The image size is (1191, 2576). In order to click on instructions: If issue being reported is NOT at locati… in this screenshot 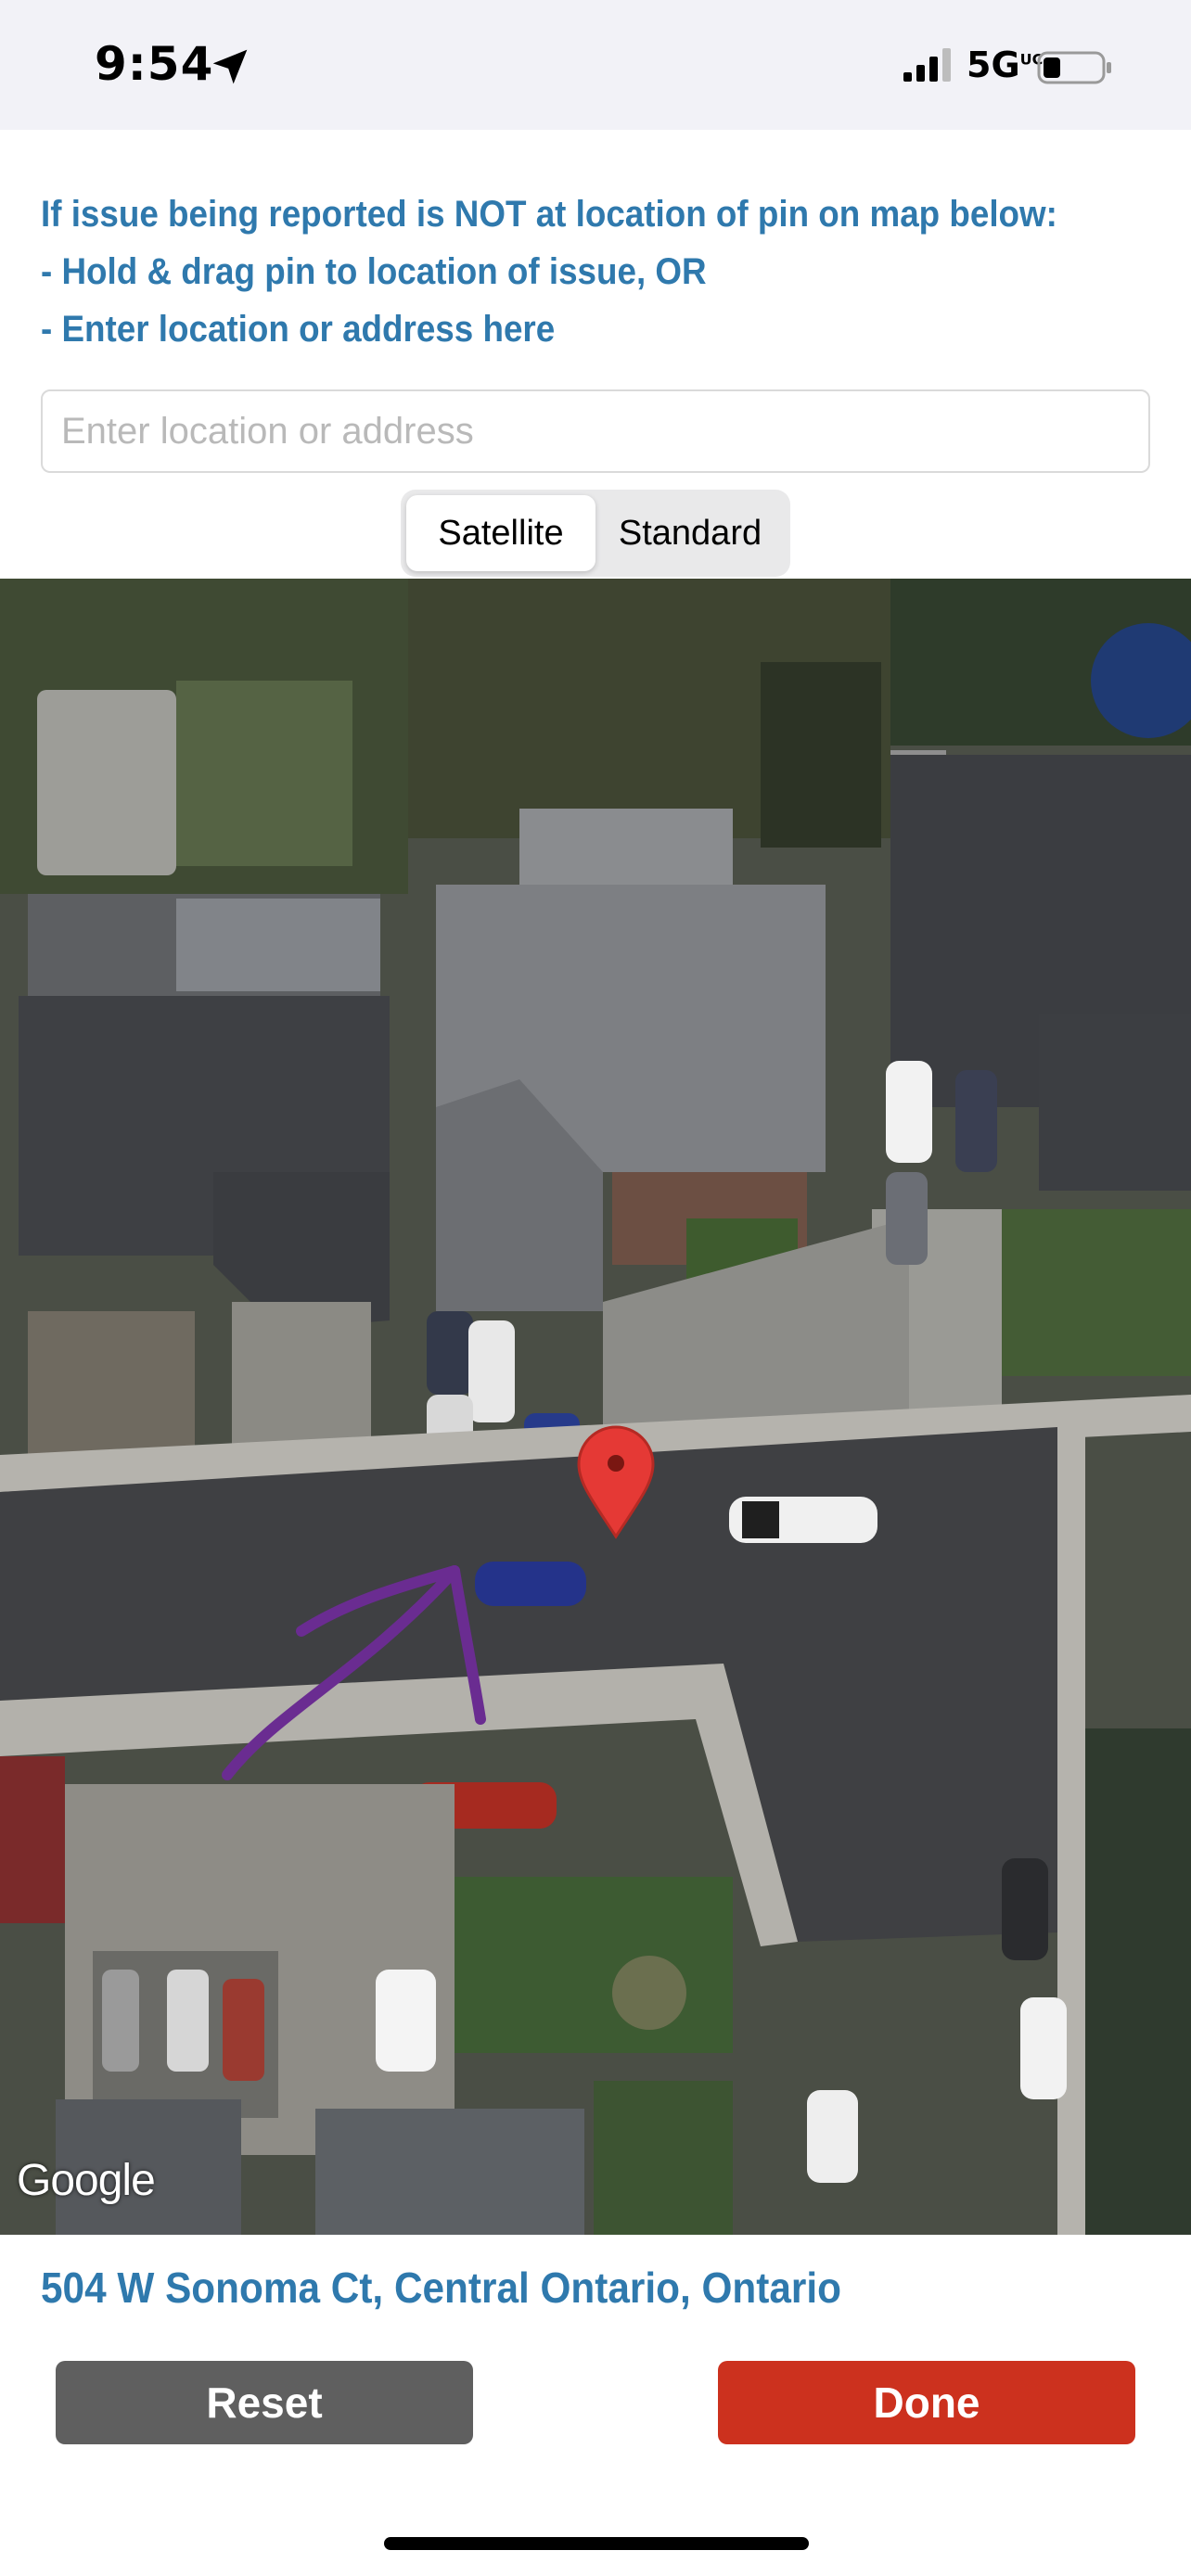, I will do `click(553, 271)`.